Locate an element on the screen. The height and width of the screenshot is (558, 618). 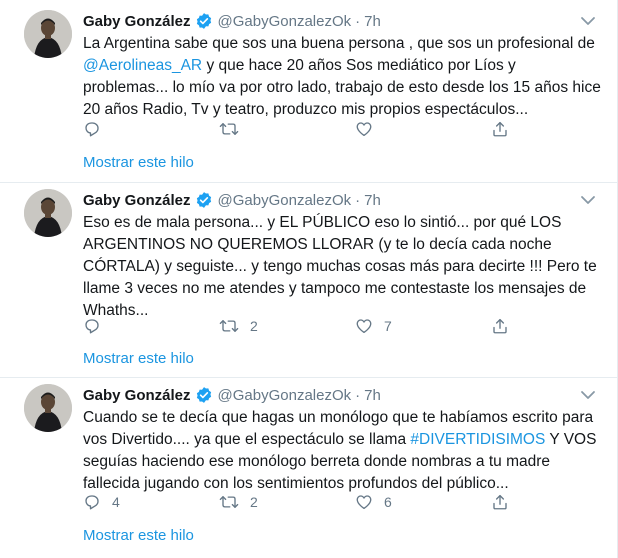
like-button: 7 is located at coordinates (373, 326).